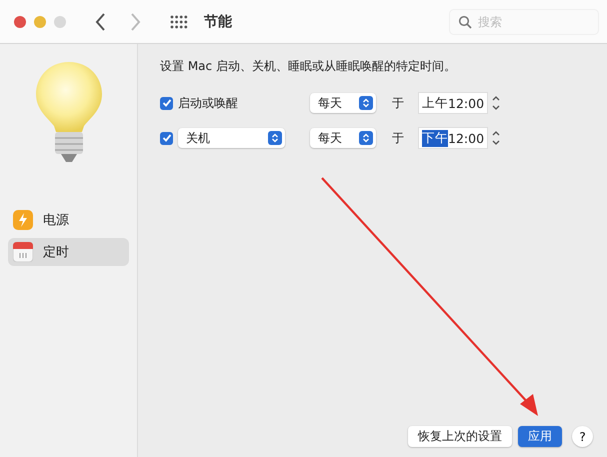  I want to click on event-dropdown: 关机, so click(231, 138).